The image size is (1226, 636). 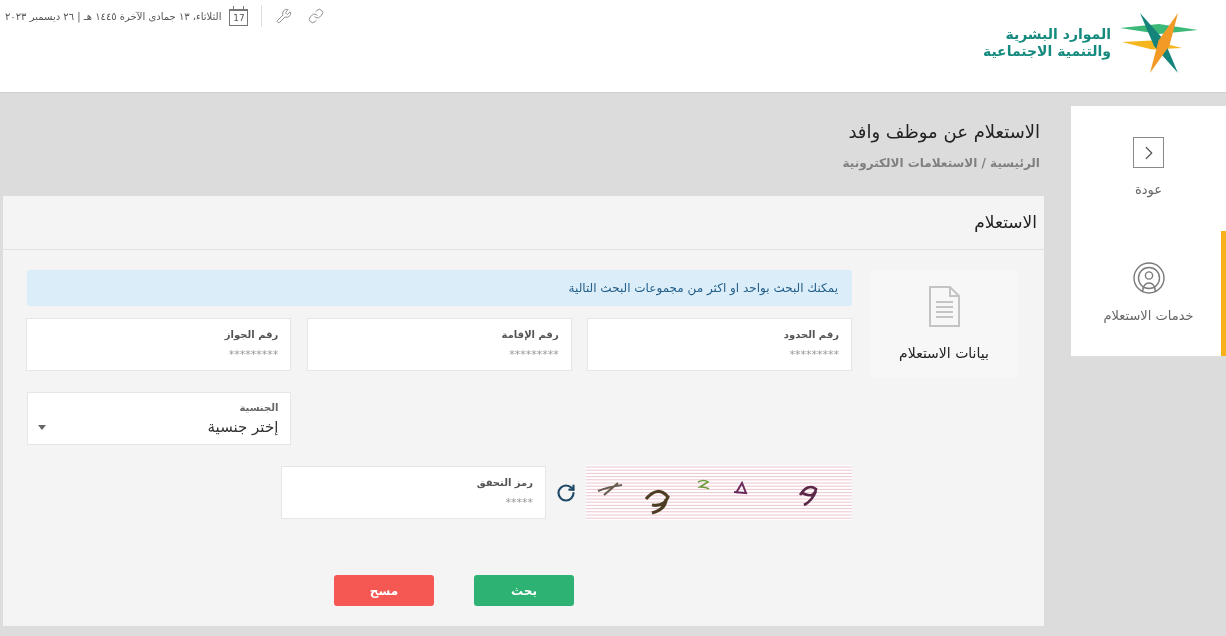 What do you see at coordinates (944, 132) in the screenshot?
I see `page-title: الاستعلام عن موظف وافد` at bounding box center [944, 132].